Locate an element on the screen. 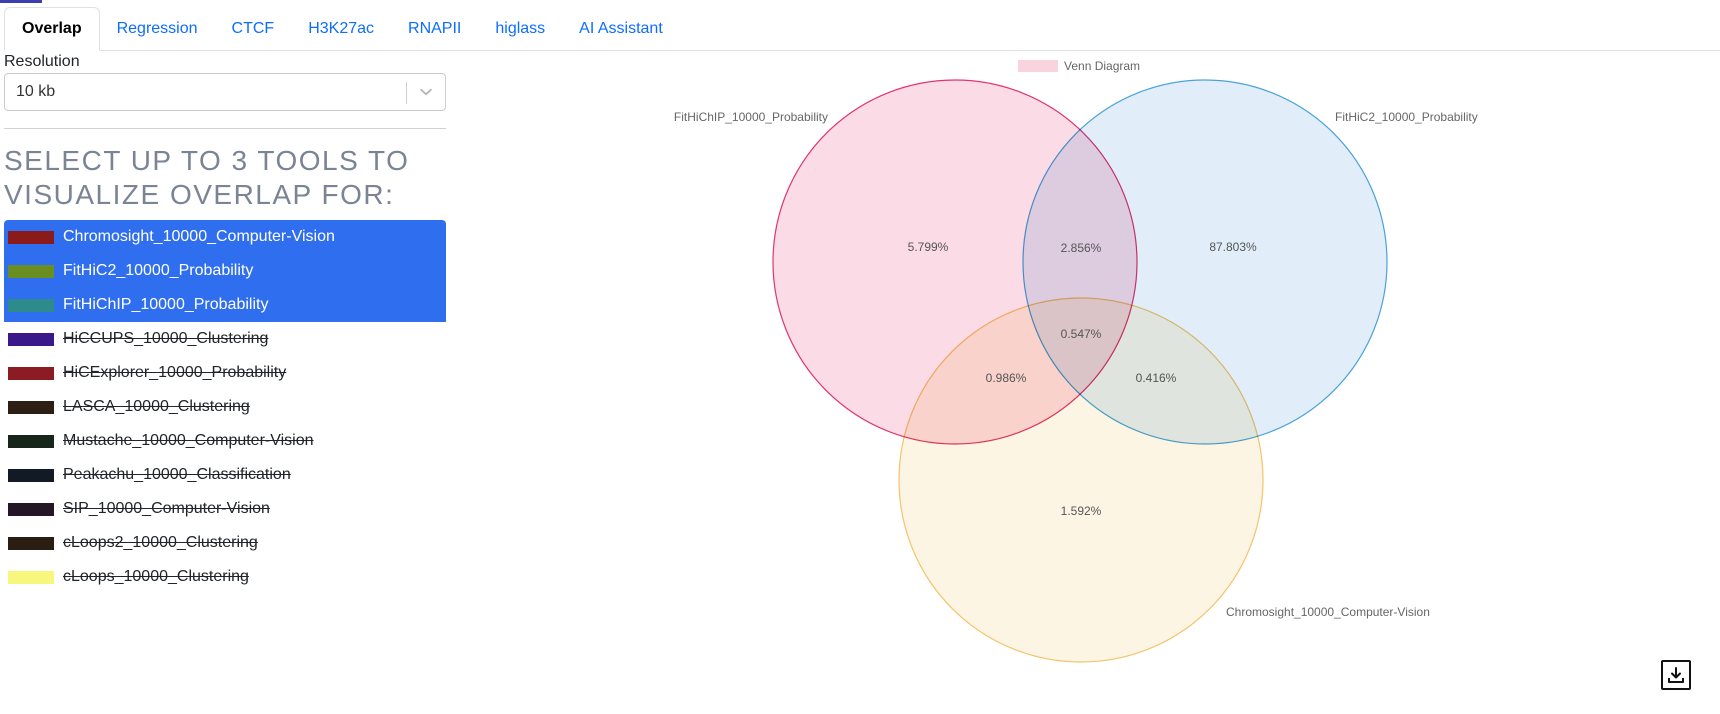 This screenshot has width=1720, height=714. venn-region-label: 87.803% is located at coordinates (1233, 247).